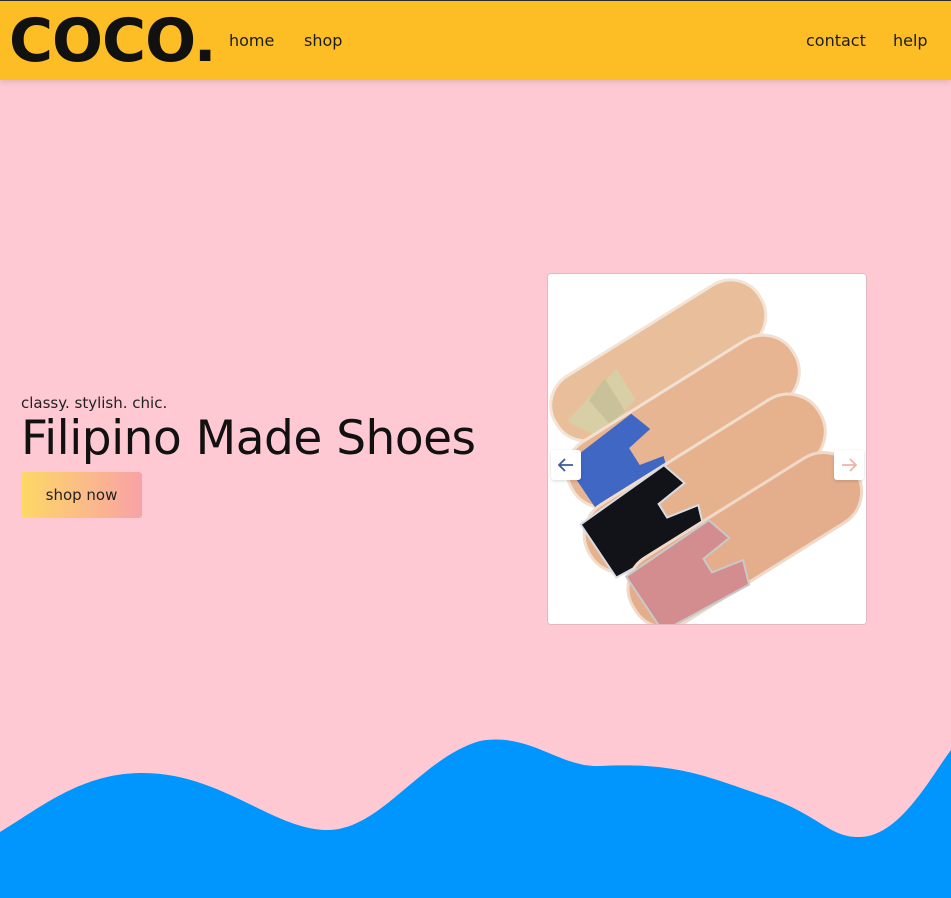 The height and width of the screenshot is (898, 951). I want to click on sandals-photo, so click(707, 449).